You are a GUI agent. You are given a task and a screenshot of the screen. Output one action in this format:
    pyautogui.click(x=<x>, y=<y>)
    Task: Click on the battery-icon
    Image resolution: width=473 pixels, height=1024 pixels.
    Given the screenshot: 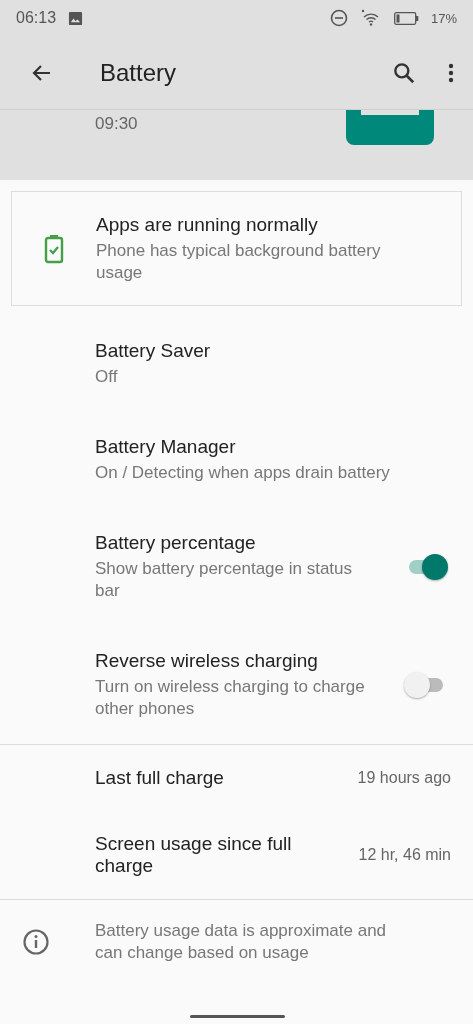 What is the action you would take?
    pyautogui.click(x=406, y=18)
    